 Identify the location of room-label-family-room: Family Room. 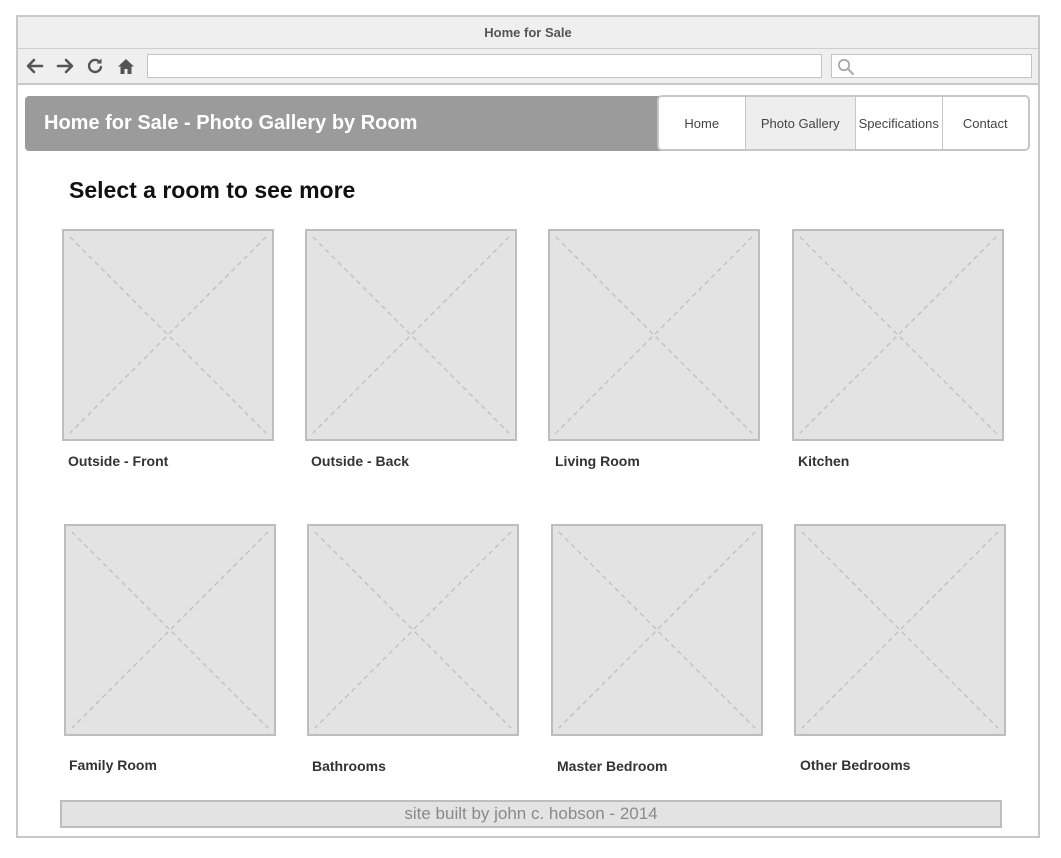
(113, 765).